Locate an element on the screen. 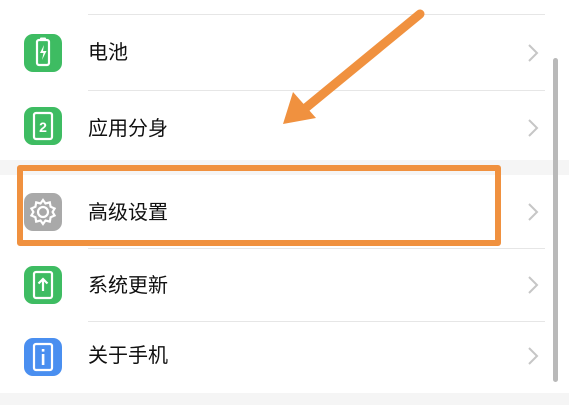 Image resolution: width=569 pixels, height=405 pixels. app-clone-icon: 2 is located at coordinates (43, 126).